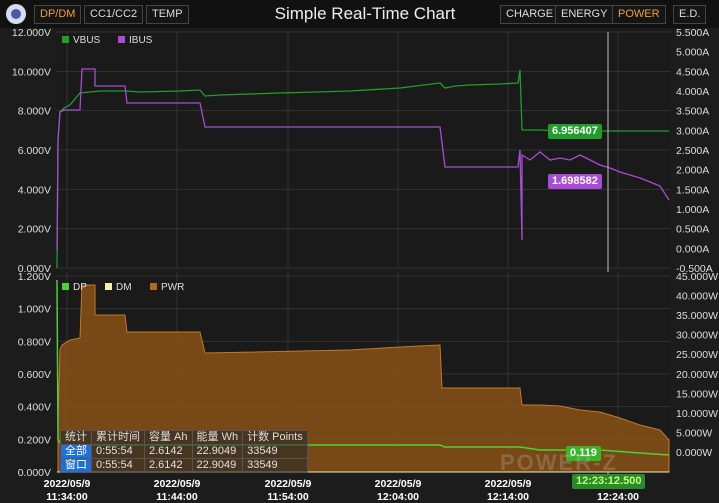 The image size is (719, 503). I want to click on x-tick-time: 12:24:00, so click(618, 497).